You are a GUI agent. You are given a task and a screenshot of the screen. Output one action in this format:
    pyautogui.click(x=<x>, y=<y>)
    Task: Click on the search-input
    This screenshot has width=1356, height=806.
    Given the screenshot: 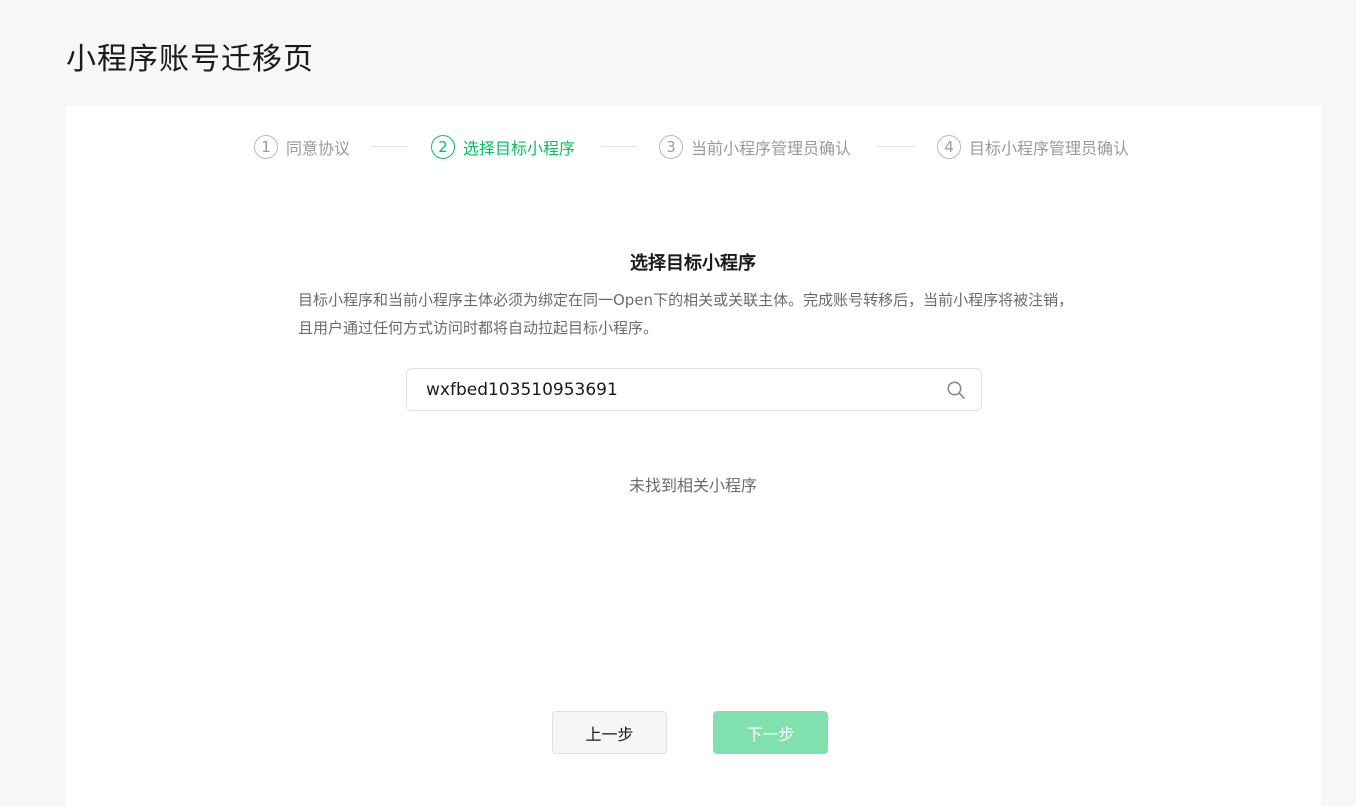 What is the action you would take?
    pyautogui.click(x=676, y=389)
    